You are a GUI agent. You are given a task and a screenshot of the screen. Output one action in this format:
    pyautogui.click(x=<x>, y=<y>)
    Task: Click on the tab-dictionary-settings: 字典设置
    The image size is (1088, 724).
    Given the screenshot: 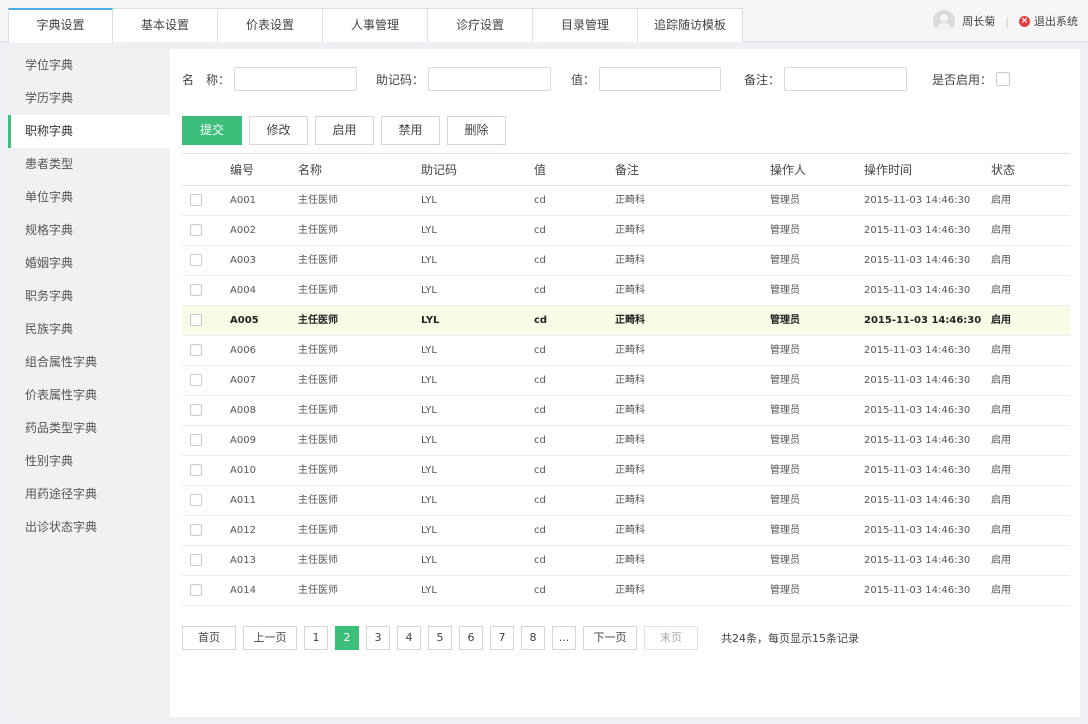 What is the action you would take?
    pyautogui.click(x=60, y=25)
    